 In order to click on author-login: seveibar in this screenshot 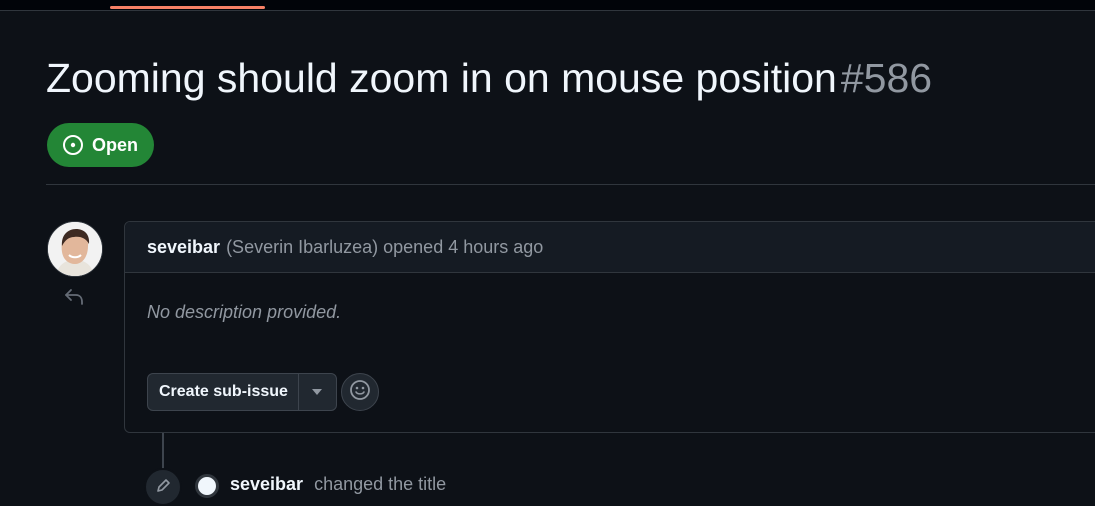, I will do `click(183, 247)`.